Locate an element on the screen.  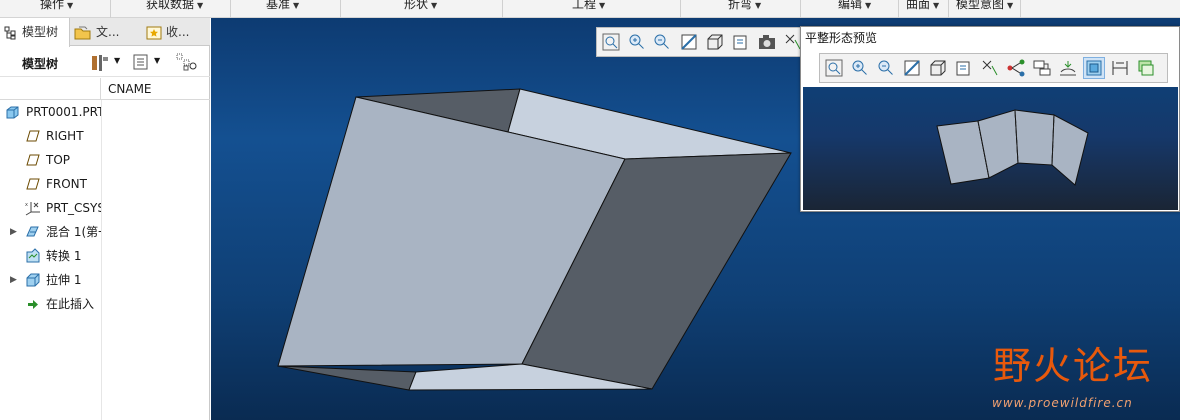
column-cname: CNAME is located at coordinates (130, 89).